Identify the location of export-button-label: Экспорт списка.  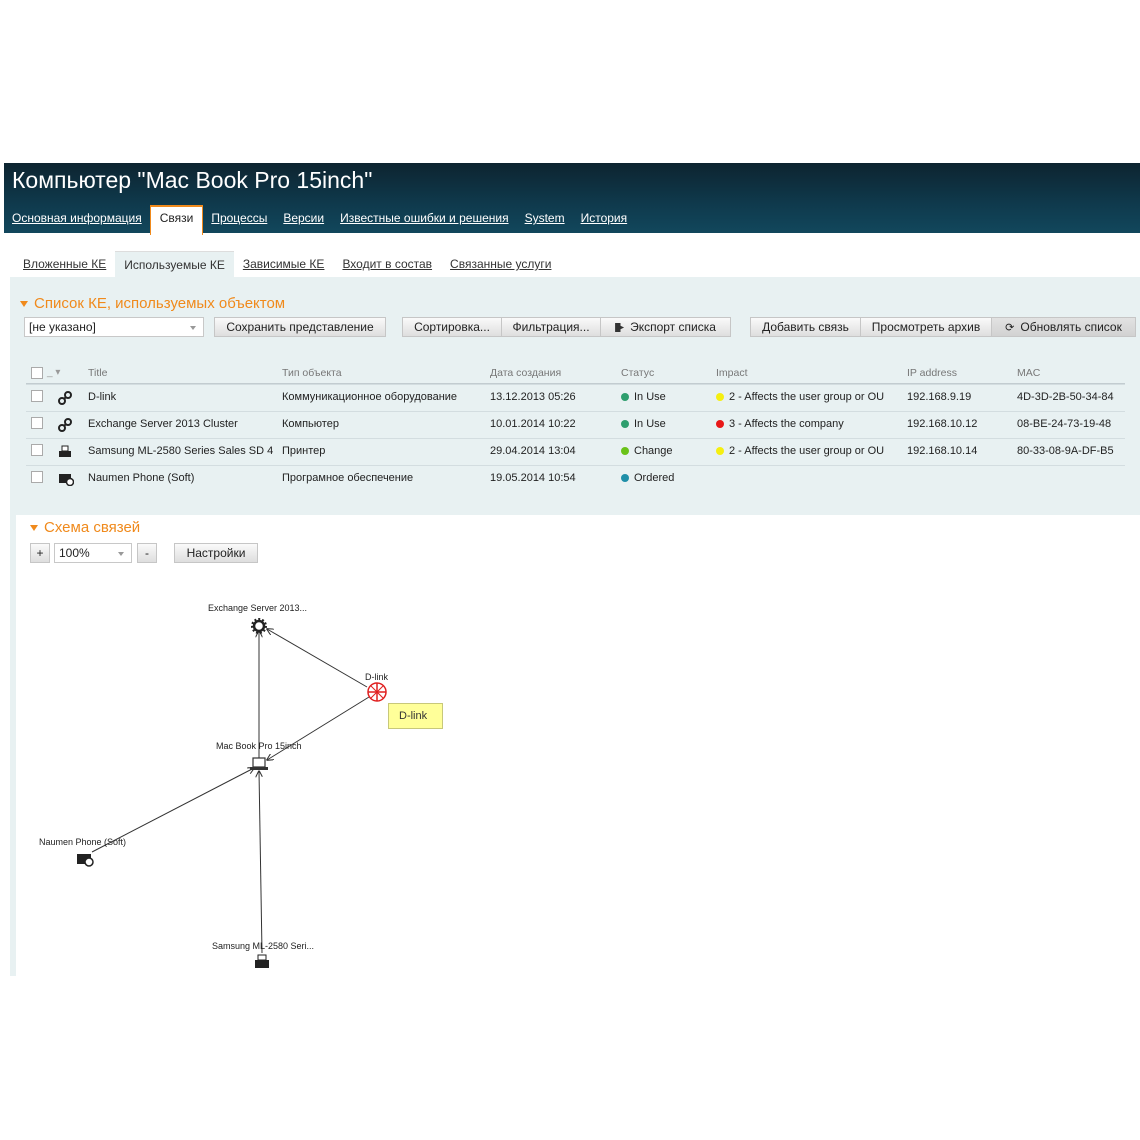
(673, 327).